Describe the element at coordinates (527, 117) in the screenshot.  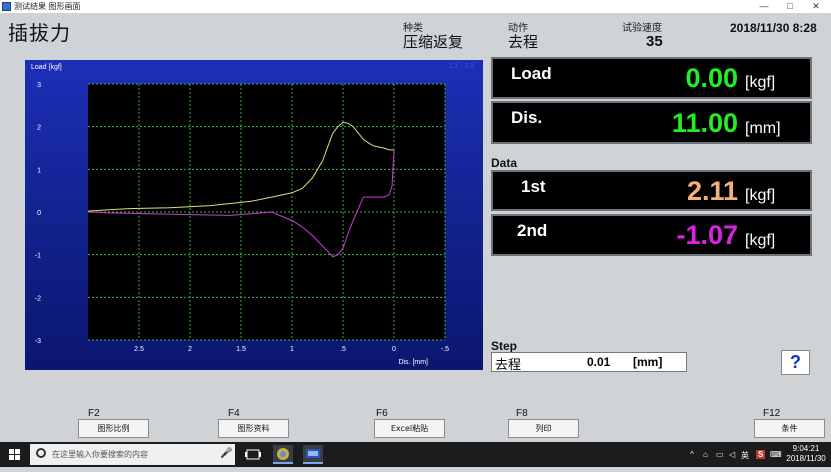
I see `dis-label: Dis.` at that location.